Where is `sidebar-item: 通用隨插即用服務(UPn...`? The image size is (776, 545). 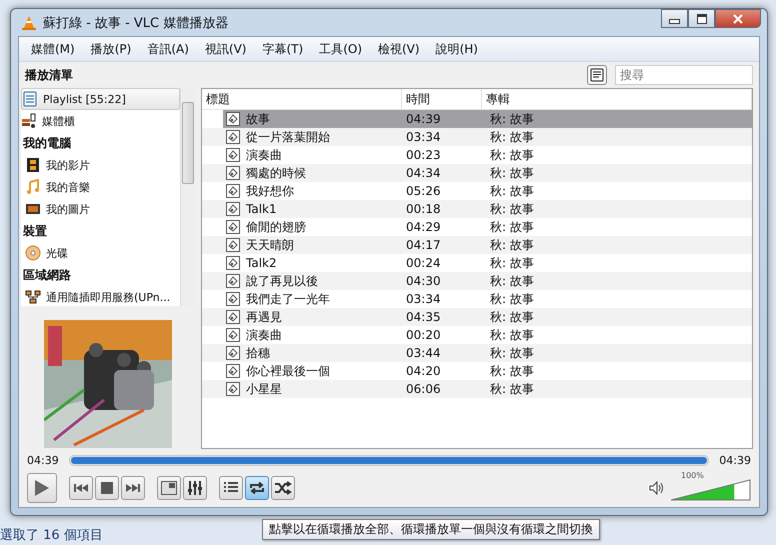 sidebar-item: 通用隨插即用服務(UPn... is located at coordinates (100, 296).